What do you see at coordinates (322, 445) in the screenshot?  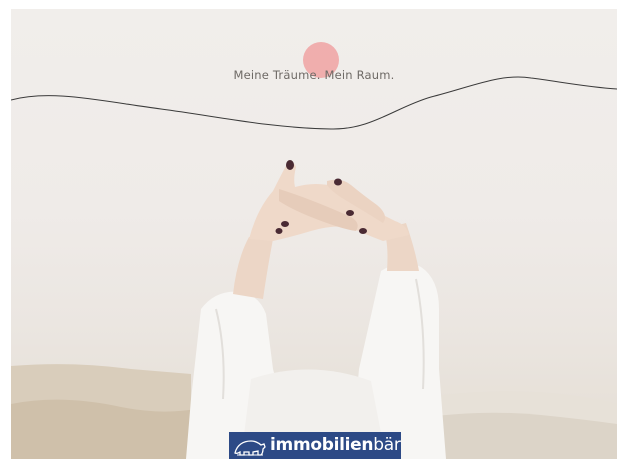 I see `brand-name-bold: immobilien` at bounding box center [322, 445].